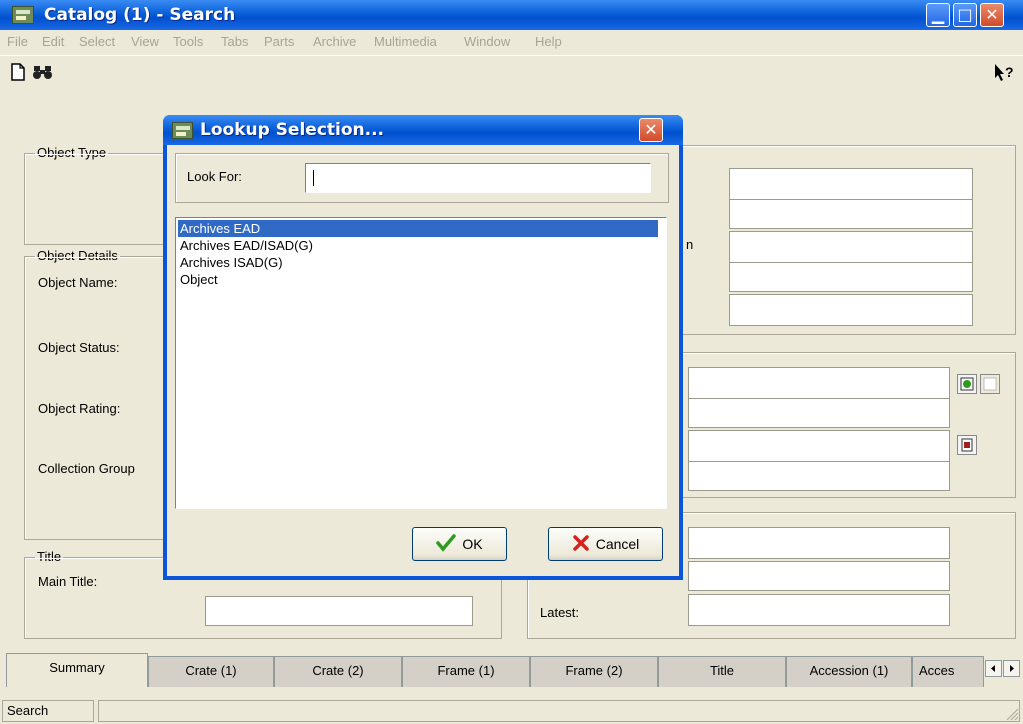 The width and height of the screenshot is (1023, 724). Describe the element at coordinates (188, 41) in the screenshot. I see `menu-tools: Tools` at that location.